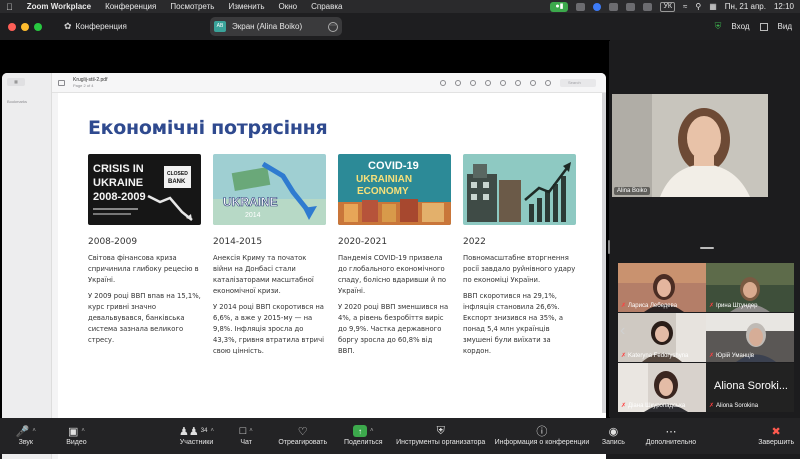  I want to click on window-controls, so click(25, 26).